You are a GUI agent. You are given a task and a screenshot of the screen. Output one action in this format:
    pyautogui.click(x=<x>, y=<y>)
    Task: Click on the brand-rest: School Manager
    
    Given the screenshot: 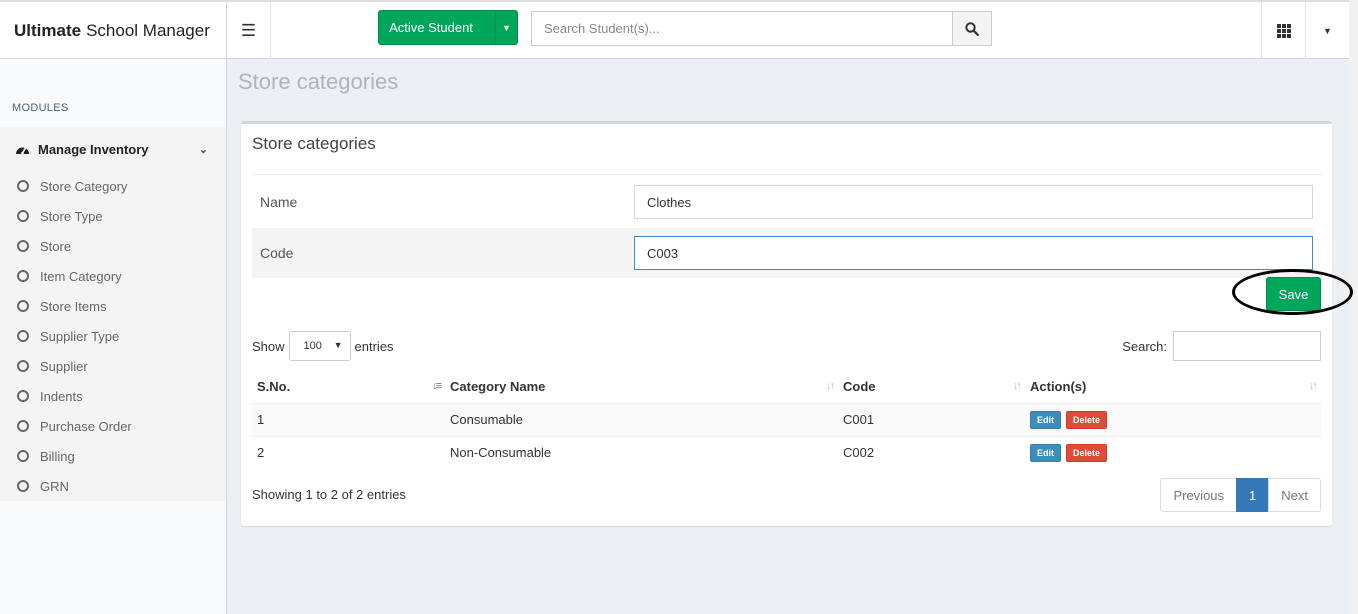 What is the action you would take?
    pyautogui.click(x=148, y=30)
    